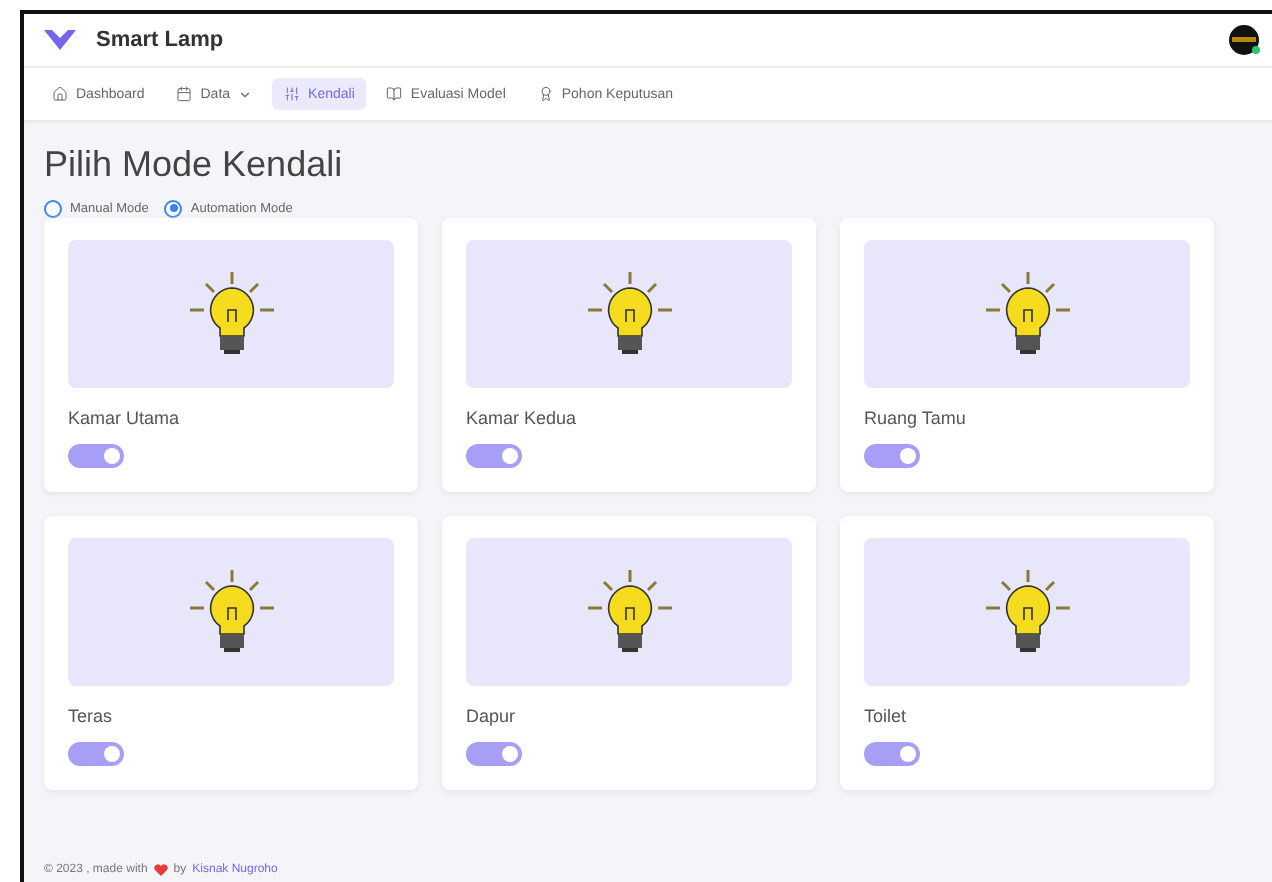 The height and width of the screenshot is (882, 1272). Describe the element at coordinates (916, 418) in the screenshot. I see `lamp-name: Ruang Tamu` at that location.